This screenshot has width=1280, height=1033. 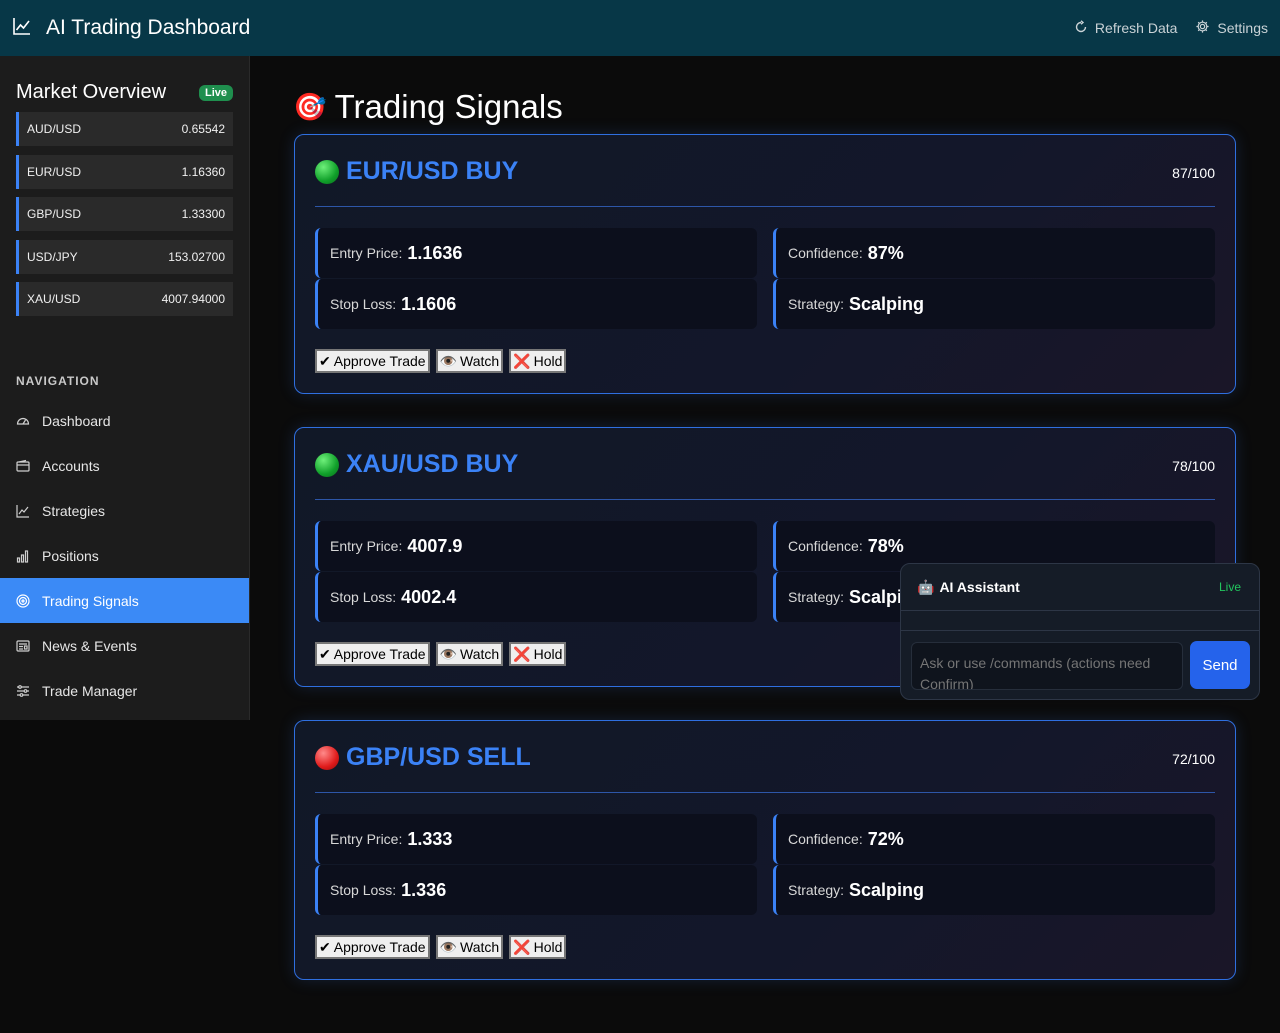 What do you see at coordinates (23, 466) in the screenshot?
I see `wallet-icon` at bounding box center [23, 466].